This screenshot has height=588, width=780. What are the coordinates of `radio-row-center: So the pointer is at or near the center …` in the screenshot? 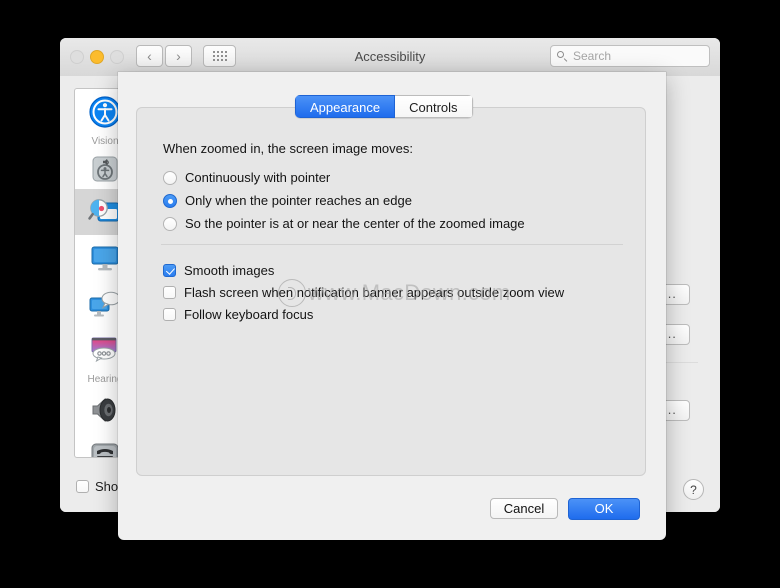 It's located at (344, 223).